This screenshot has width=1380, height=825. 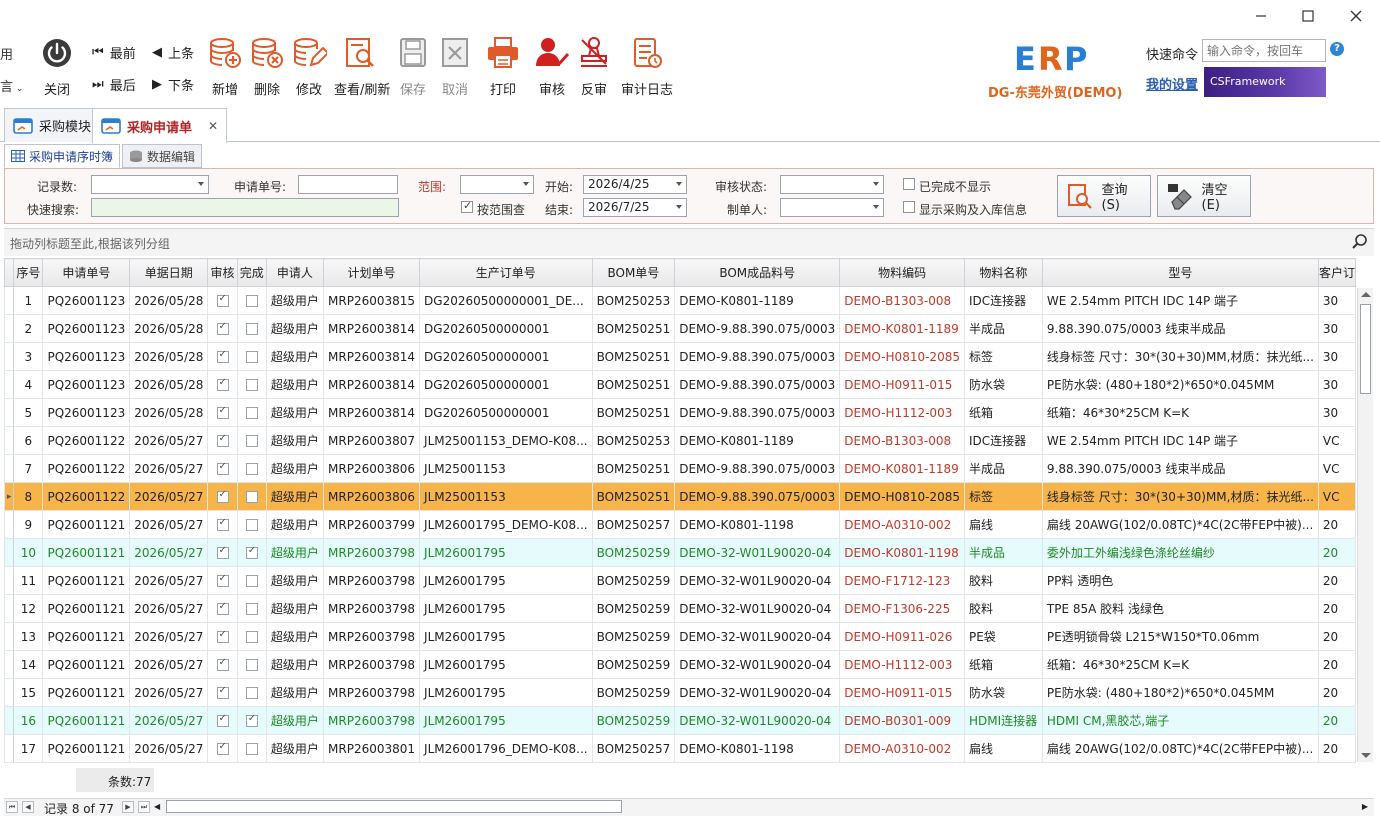 I want to click on print-button: 打印, so click(x=503, y=67).